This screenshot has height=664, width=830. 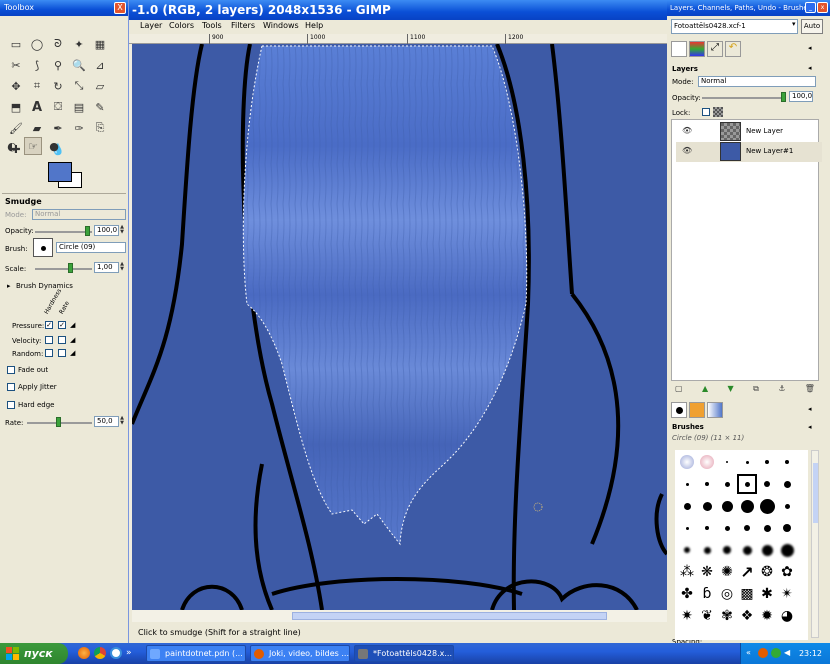 I want to click on measure-icon: ⊿, so click(x=100, y=65).